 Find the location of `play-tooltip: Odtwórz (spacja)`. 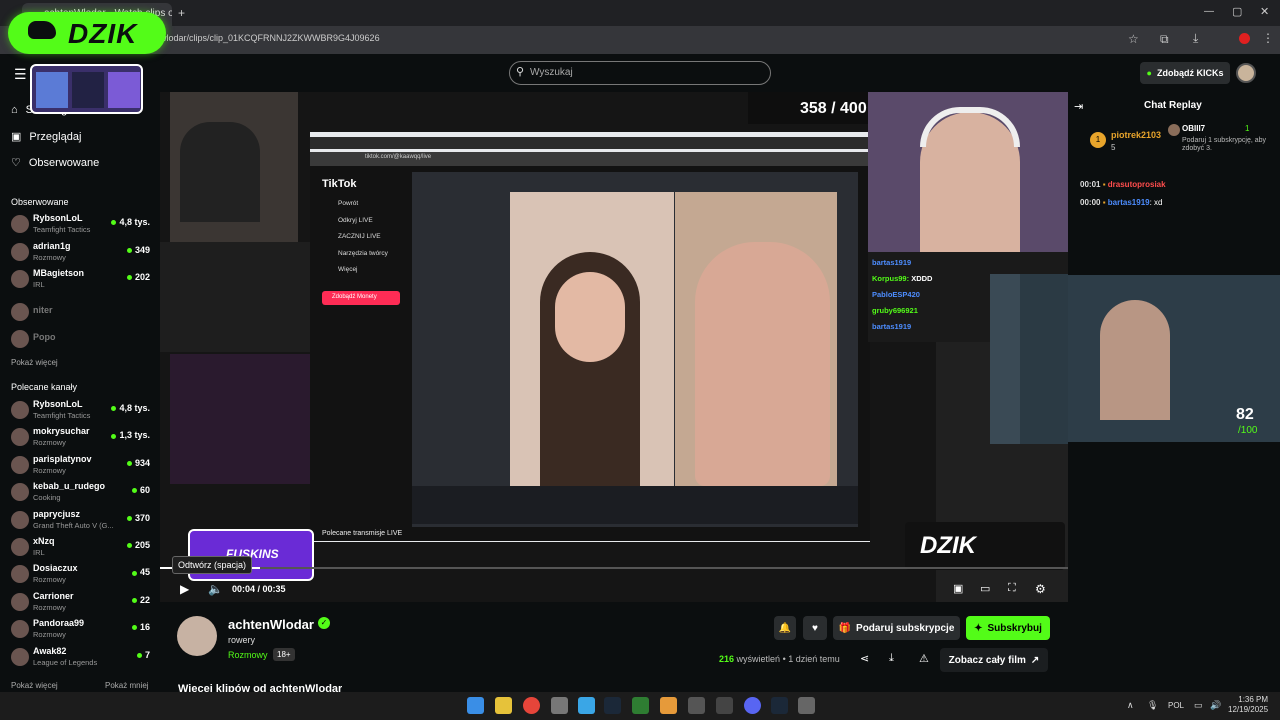

play-tooltip: Odtwórz (spacja) is located at coordinates (212, 565).